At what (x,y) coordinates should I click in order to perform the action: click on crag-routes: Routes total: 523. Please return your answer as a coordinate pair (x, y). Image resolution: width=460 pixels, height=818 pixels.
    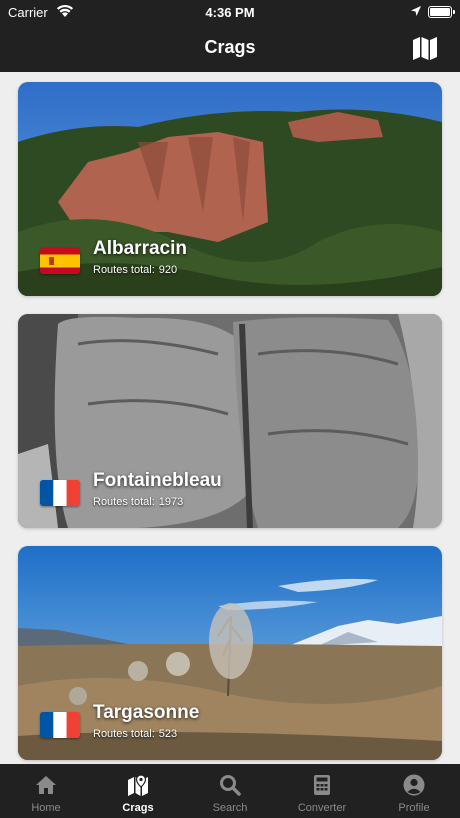
    Looking at the image, I should click on (137, 734).